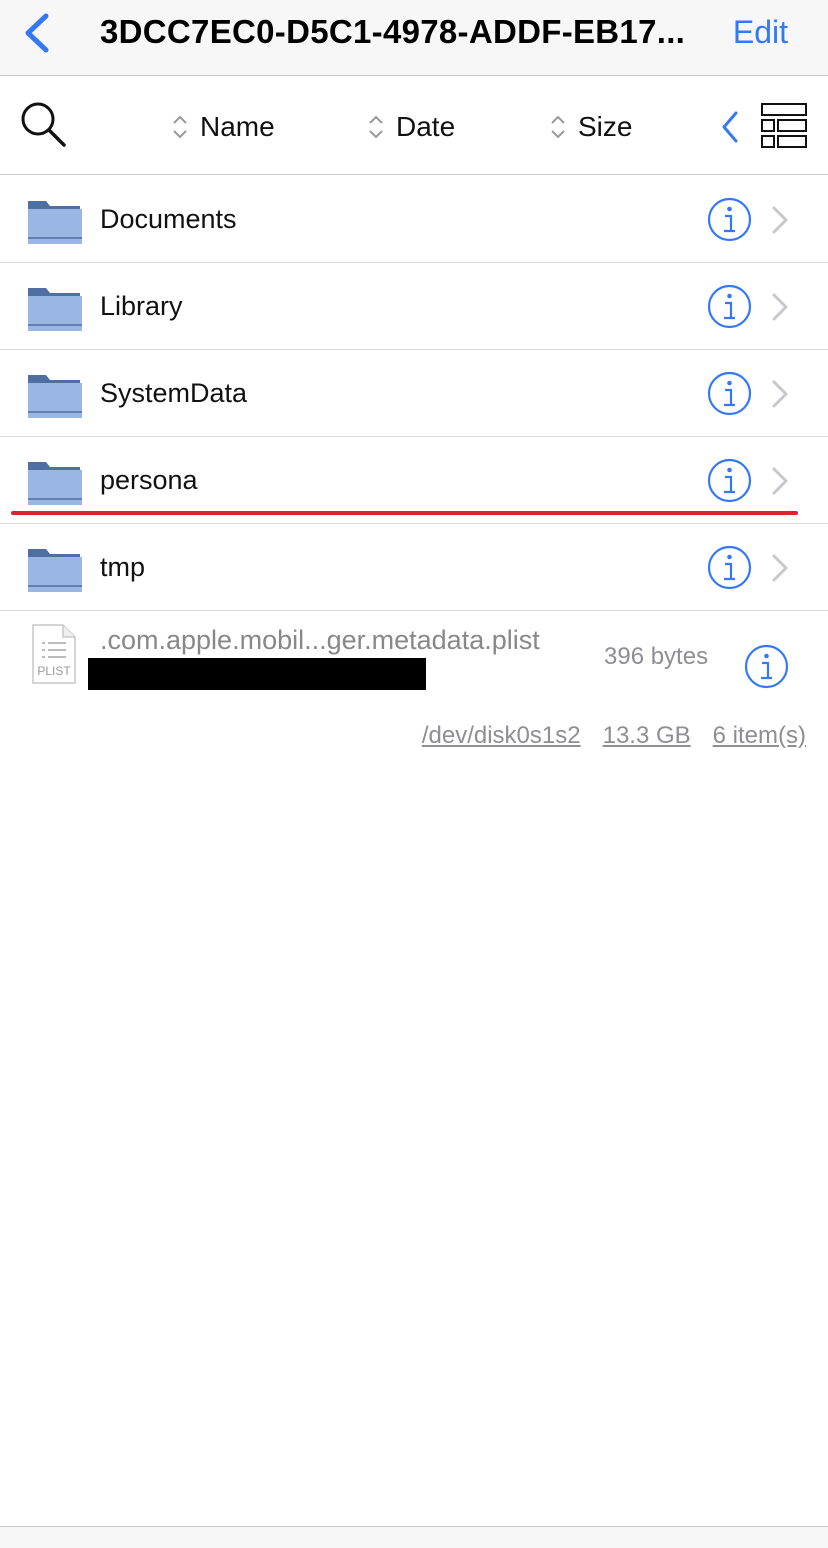 The image size is (828, 1548). What do you see at coordinates (414, 219) in the screenshot?
I see `list-item-documents: Documents` at bounding box center [414, 219].